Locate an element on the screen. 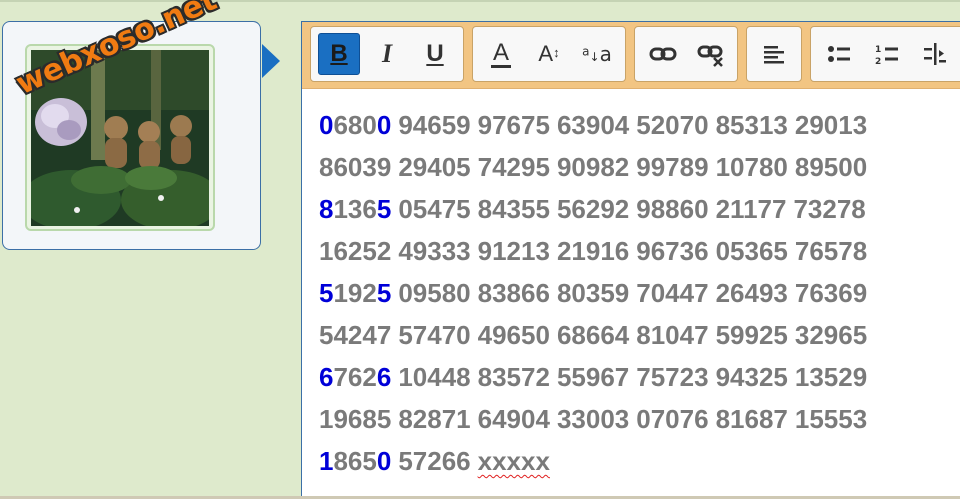 The height and width of the screenshot is (499, 960). top-border is located at coordinates (480, 1).